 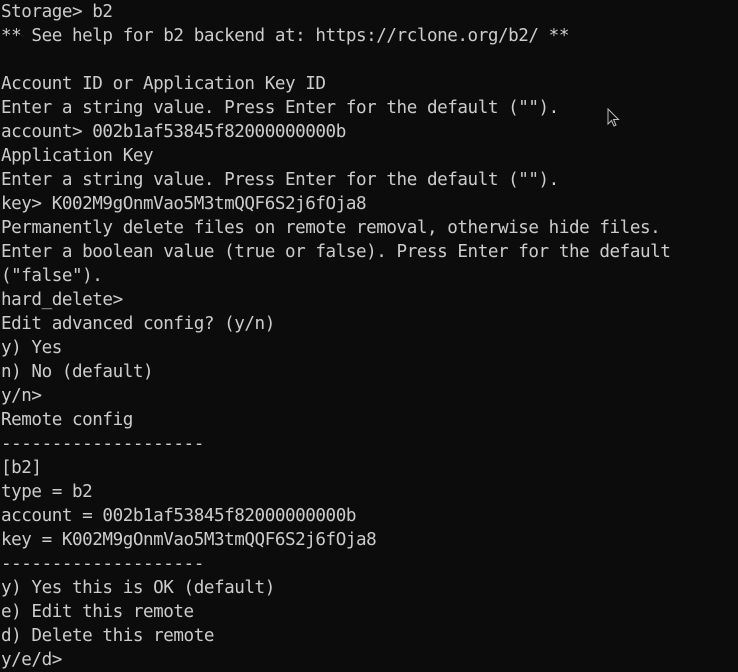 What do you see at coordinates (21, 396) in the screenshot?
I see `prompt-yn: y/n>` at bounding box center [21, 396].